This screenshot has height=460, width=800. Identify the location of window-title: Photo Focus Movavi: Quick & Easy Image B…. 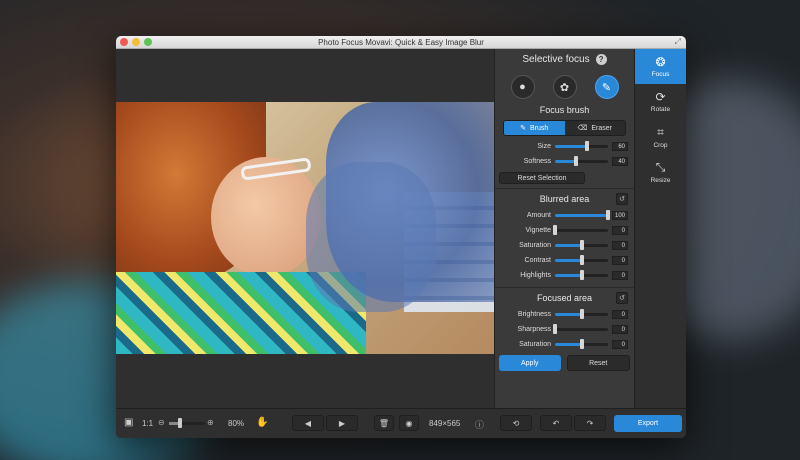
(401, 42).